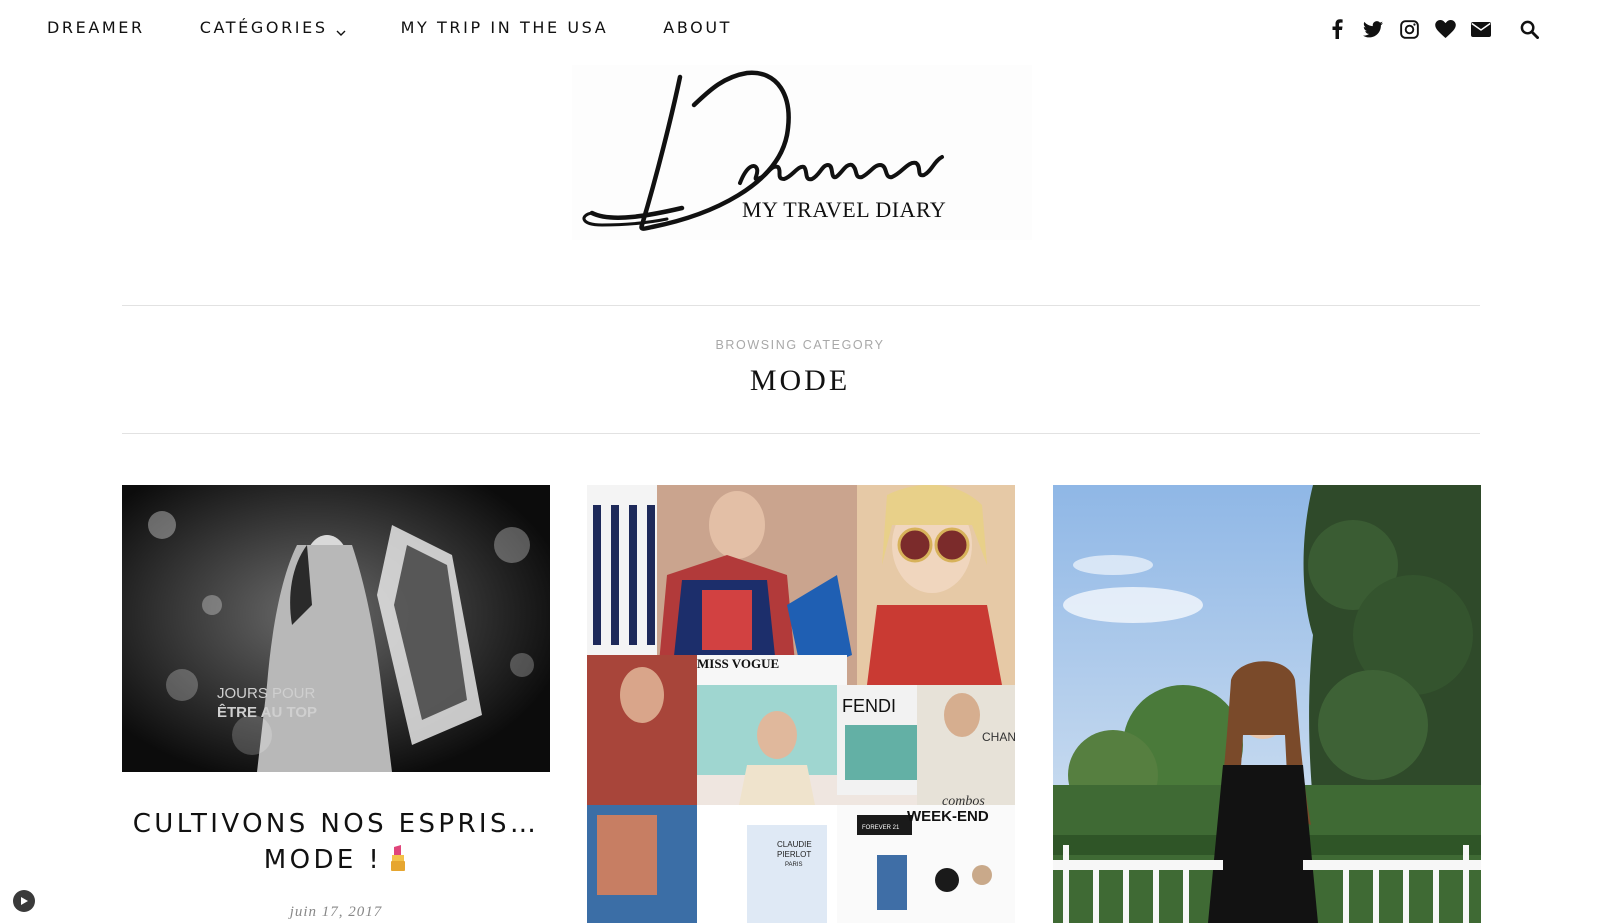 This screenshot has height=923, width=1600. Describe the element at coordinates (1445, 29) in the screenshot. I see `heart-icon` at that location.